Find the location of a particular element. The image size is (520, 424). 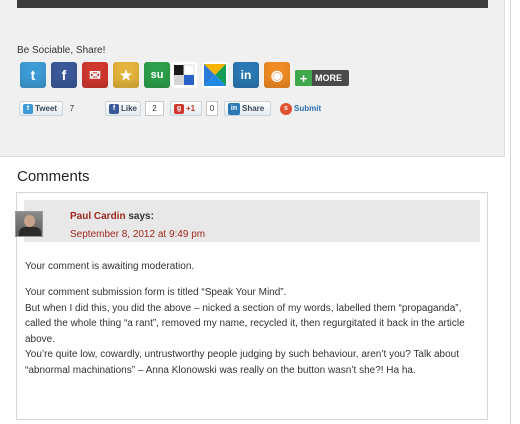

tweet-count: 7 is located at coordinates (72, 108).